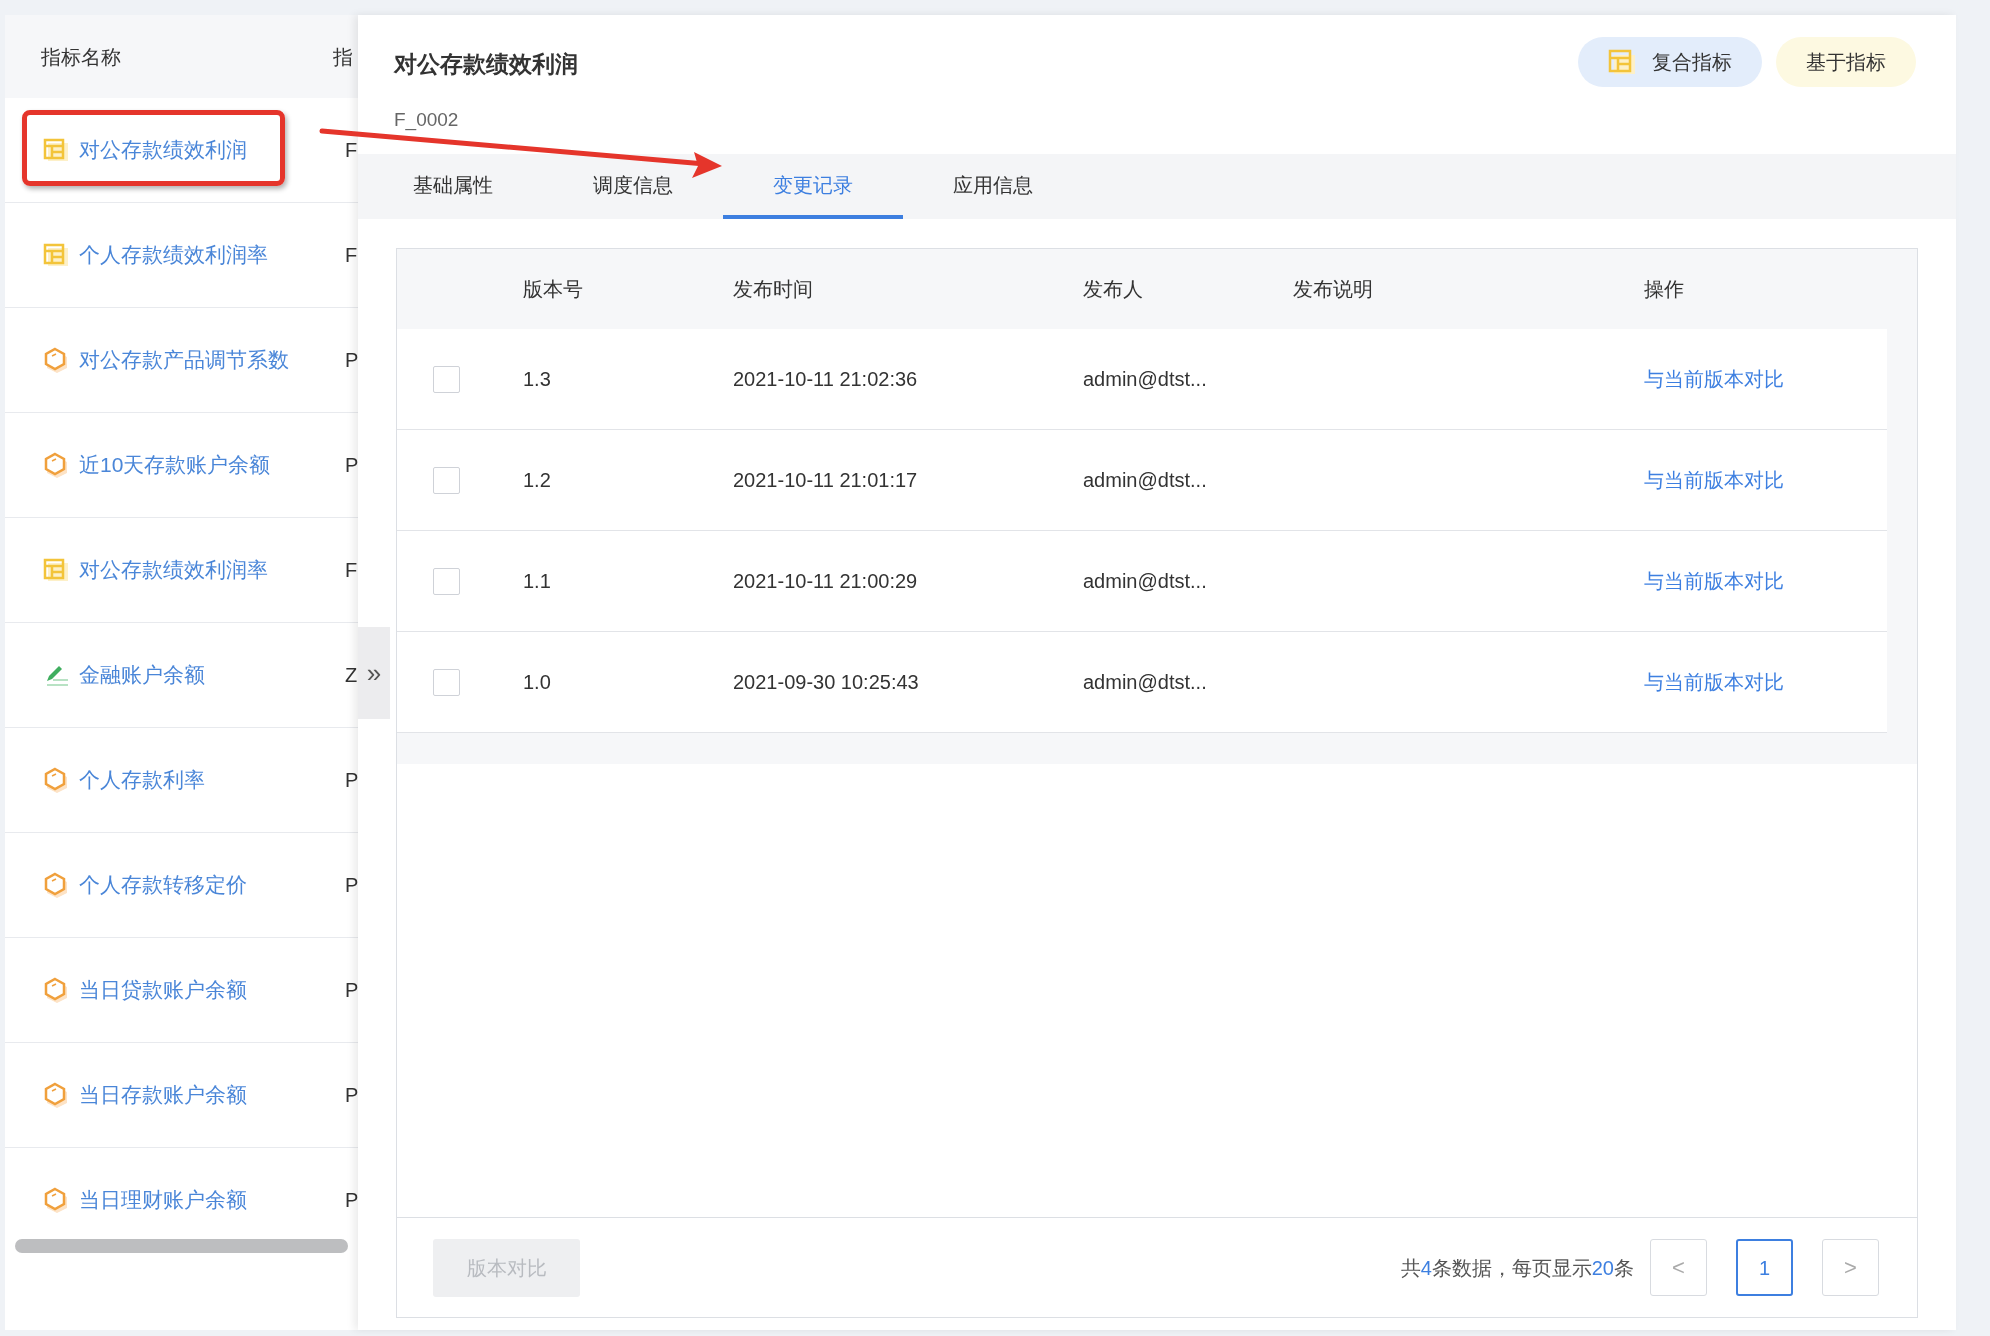 This screenshot has height=1336, width=1990. I want to click on expand-toggle: », so click(374, 673).